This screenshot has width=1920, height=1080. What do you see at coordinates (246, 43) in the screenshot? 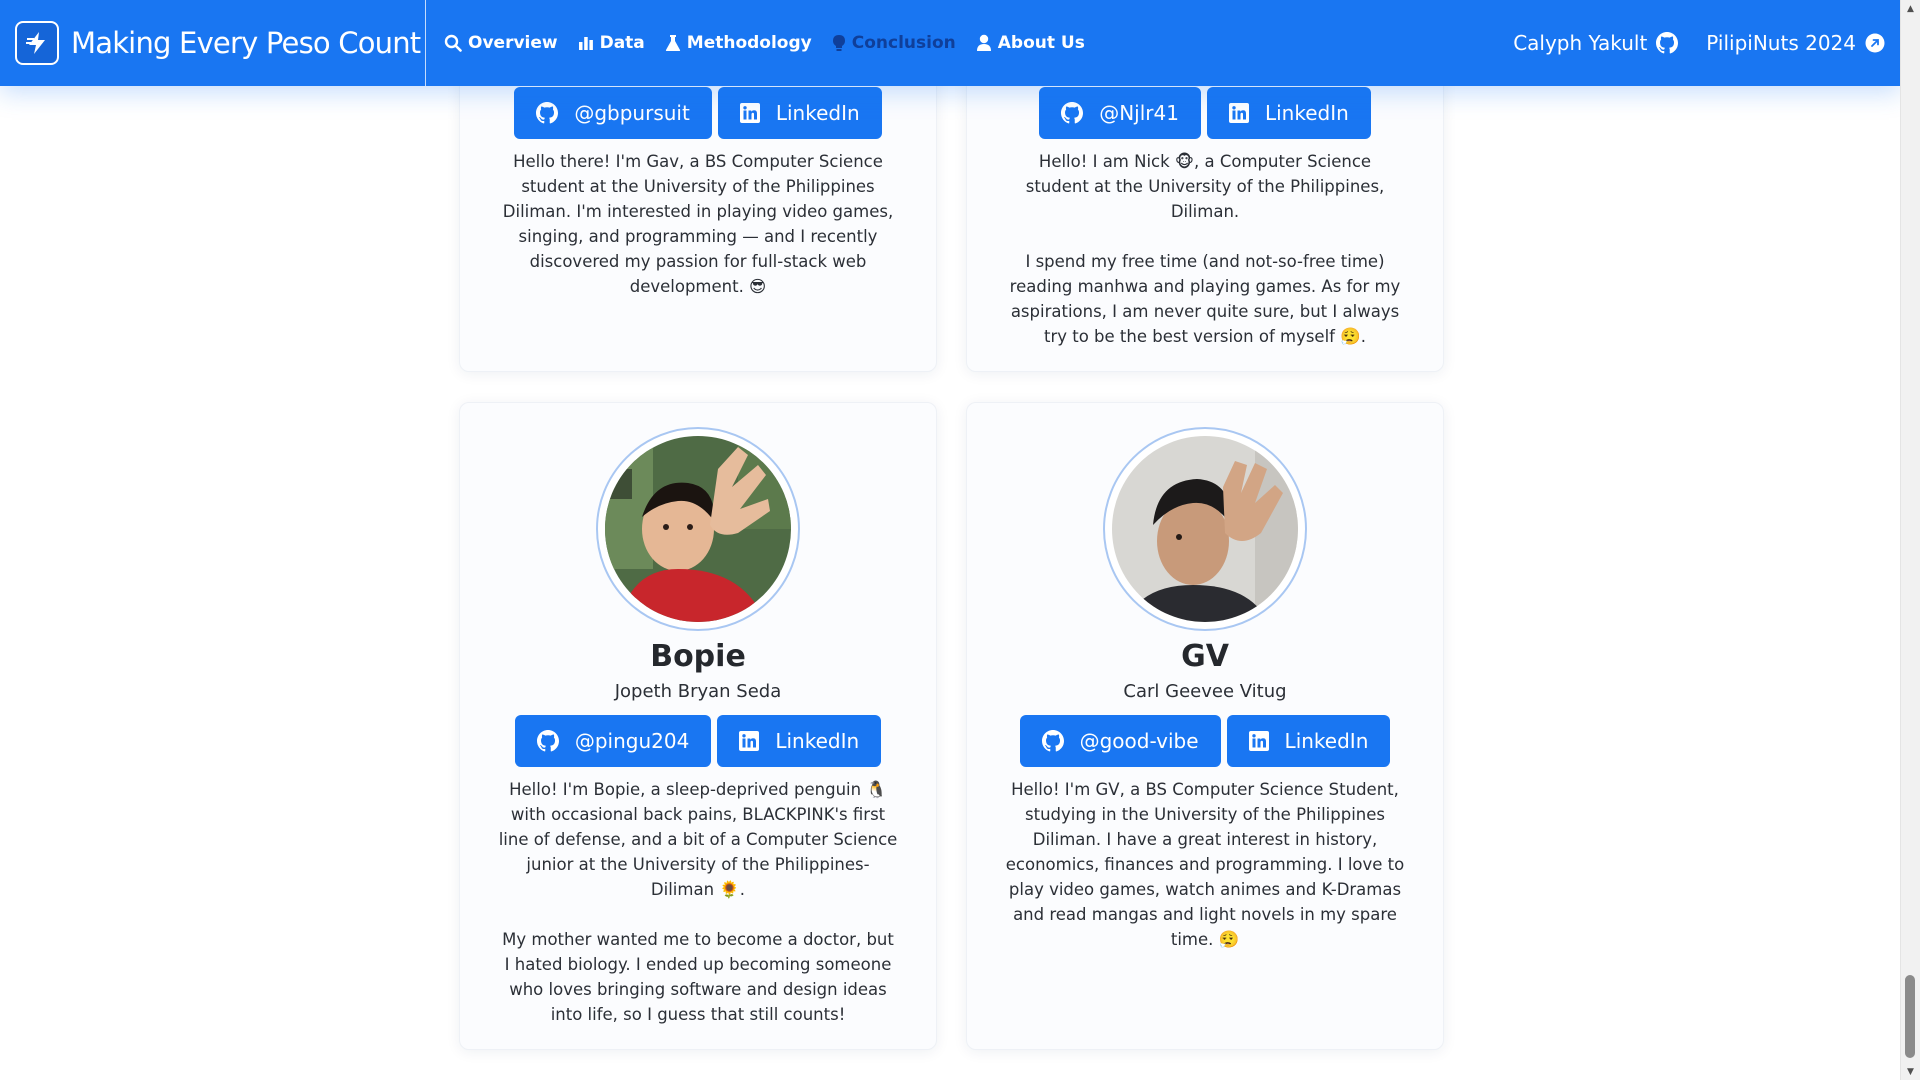
I see `app-title: Making Every Peso Count` at bounding box center [246, 43].